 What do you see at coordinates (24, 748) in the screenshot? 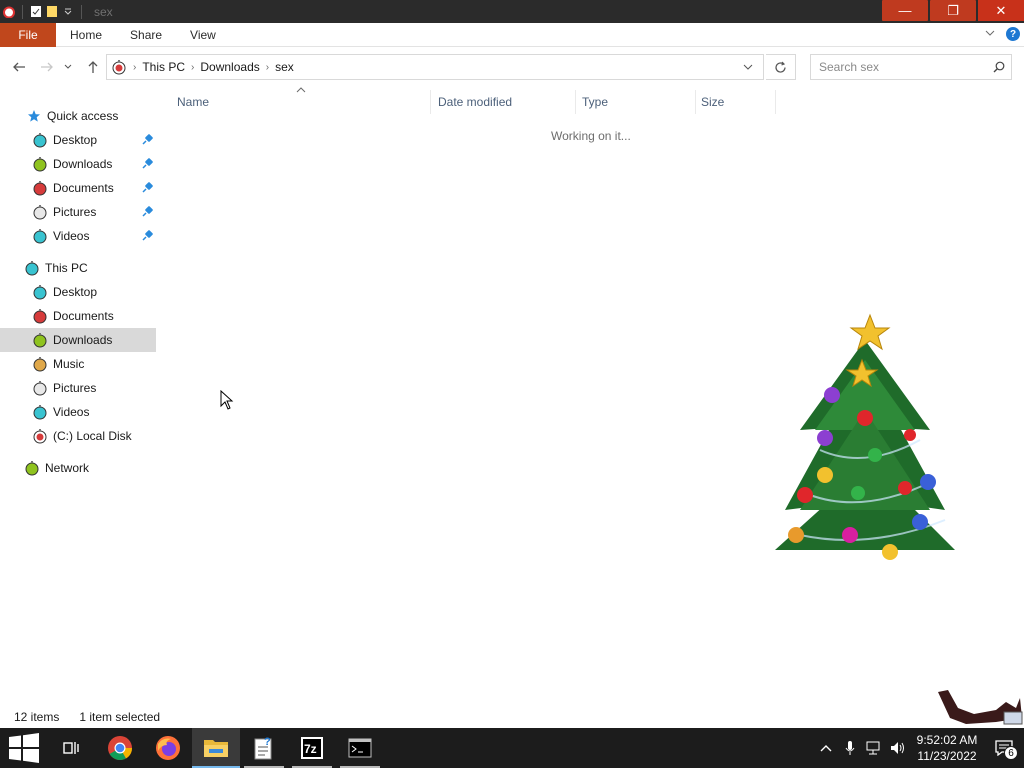
I see `start-button` at bounding box center [24, 748].